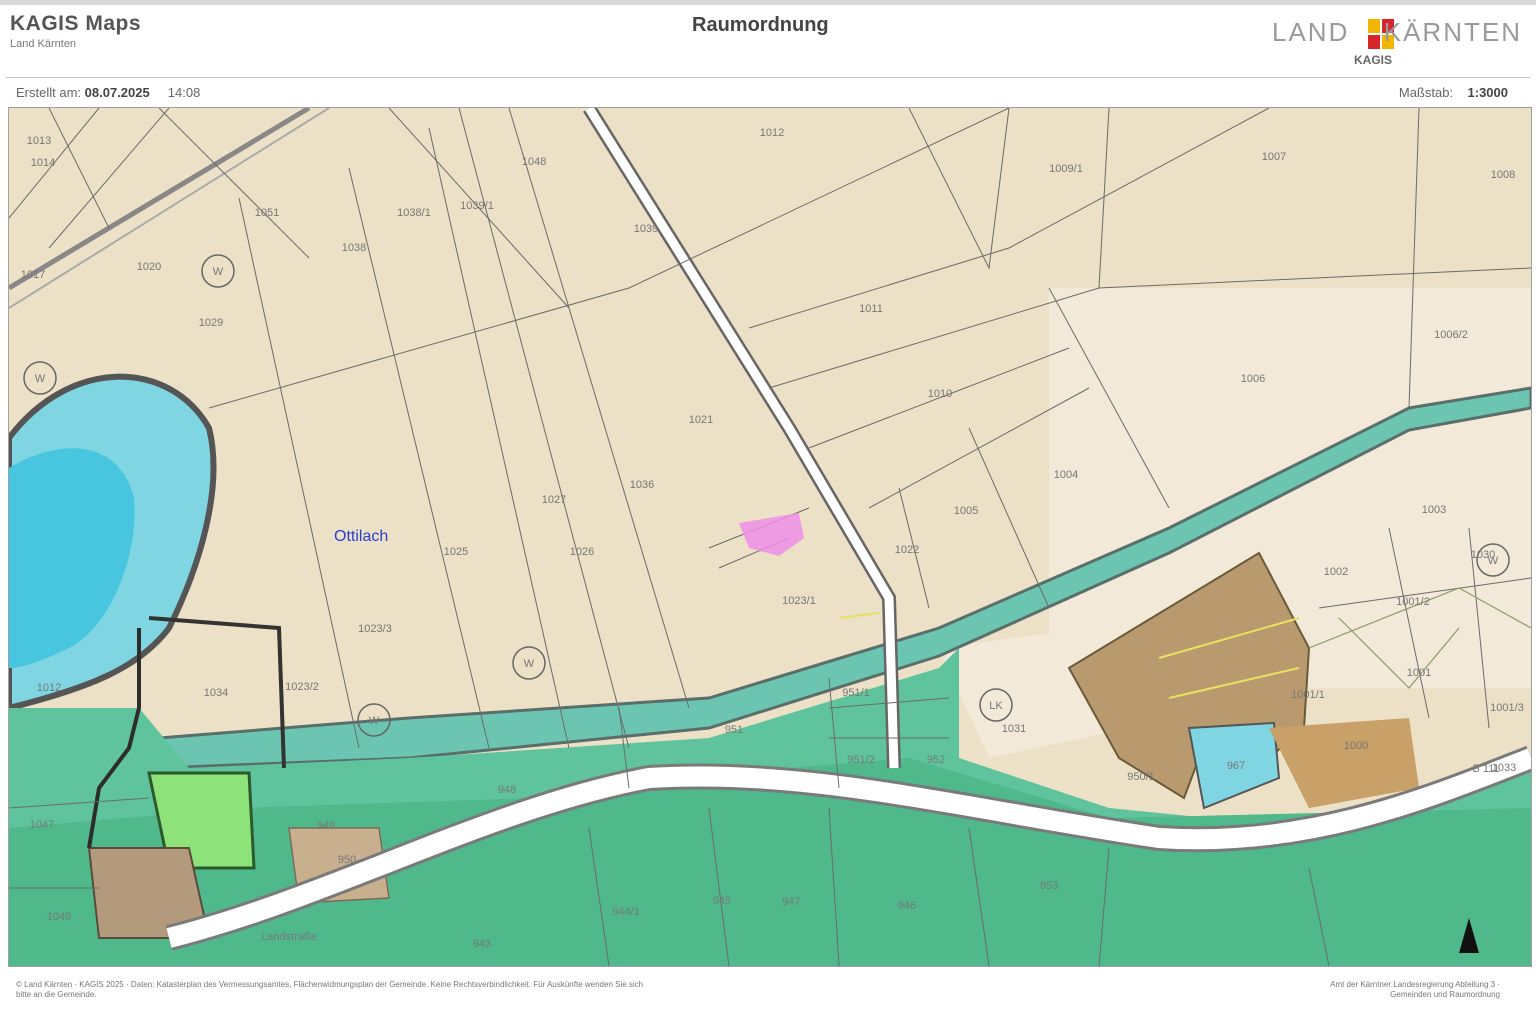 The image size is (1536, 1020). I want to click on parcel-number: 1011, so click(871, 309).